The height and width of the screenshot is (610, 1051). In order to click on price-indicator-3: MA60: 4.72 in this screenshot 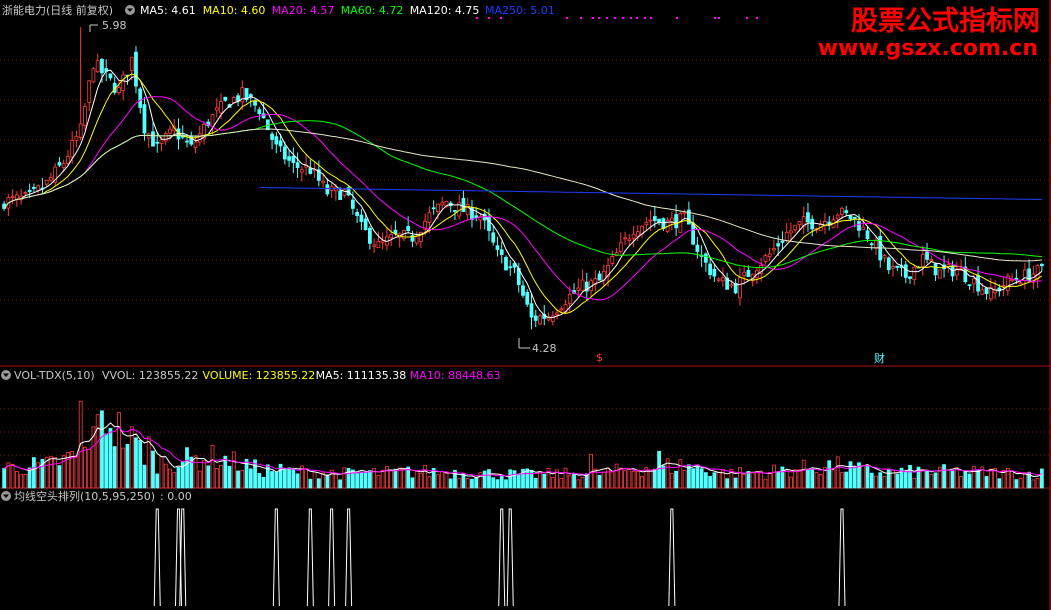, I will do `click(372, 10)`.